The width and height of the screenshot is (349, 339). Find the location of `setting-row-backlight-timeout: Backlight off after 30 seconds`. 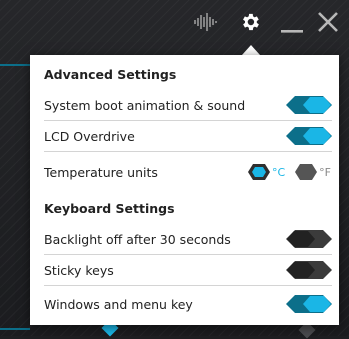

setting-row-backlight-timeout: Backlight off after 30 seconds is located at coordinates (188, 239).